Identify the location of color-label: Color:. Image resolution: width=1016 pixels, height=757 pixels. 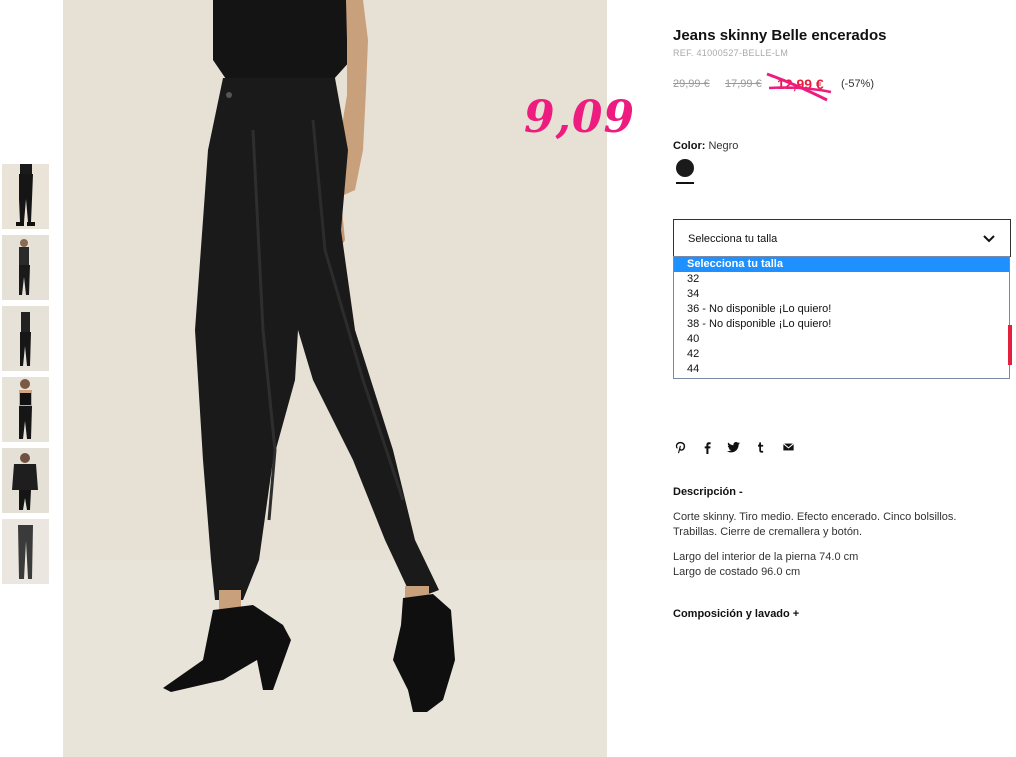
(689, 146).